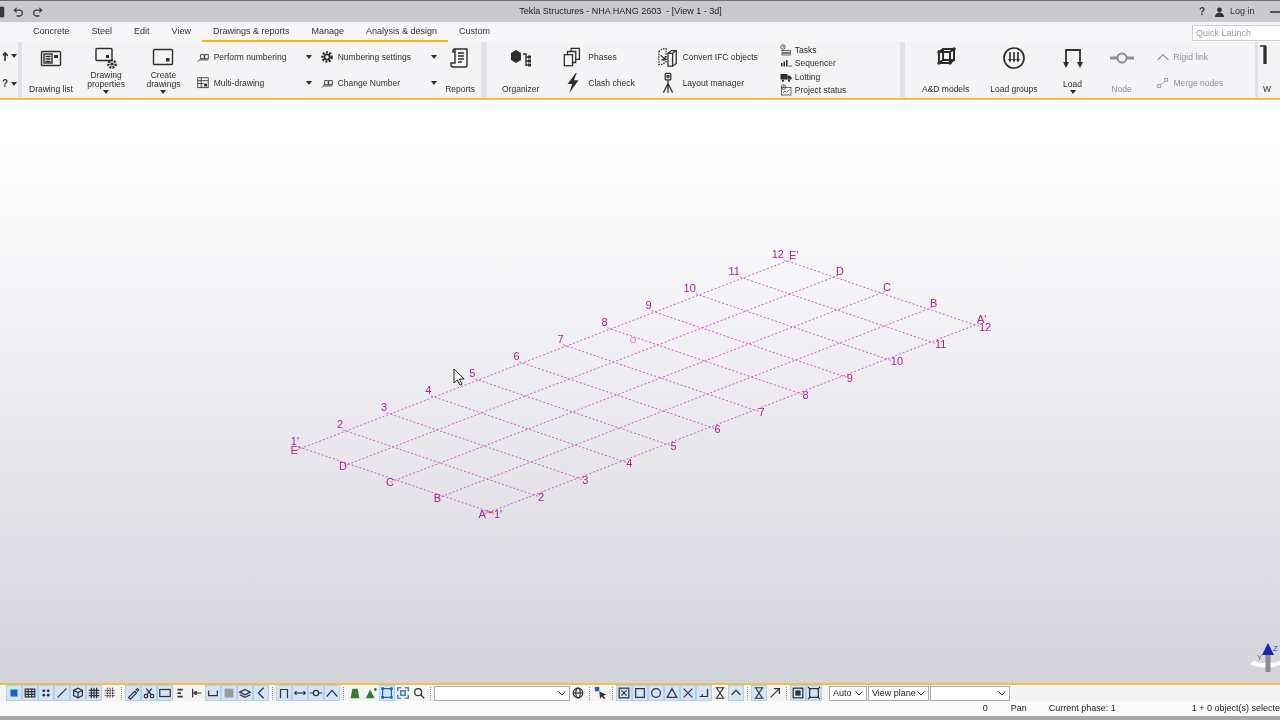 Image resolution: width=1280 pixels, height=720 pixels. Describe the element at coordinates (1072, 58) in the screenshot. I see `load-frame-icon` at that location.